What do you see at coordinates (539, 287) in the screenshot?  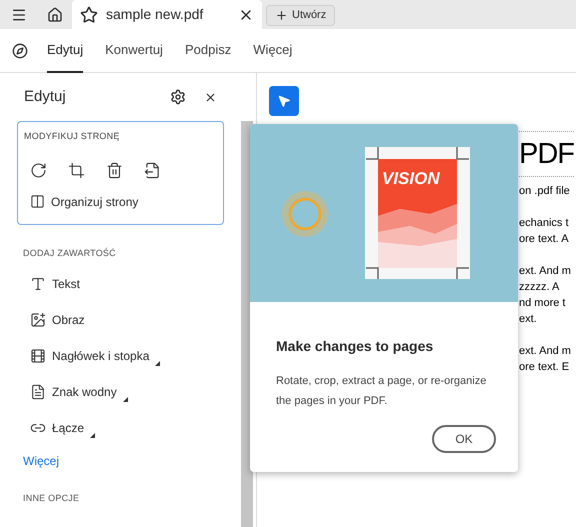 I see `document-text: zzzzz. A` at bounding box center [539, 287].